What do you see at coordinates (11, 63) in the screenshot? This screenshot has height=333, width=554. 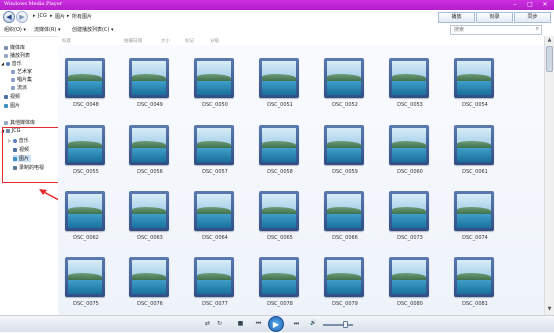 I see `sidebar-item-music: ◢ 音乐` at bounding box center [11, 63].